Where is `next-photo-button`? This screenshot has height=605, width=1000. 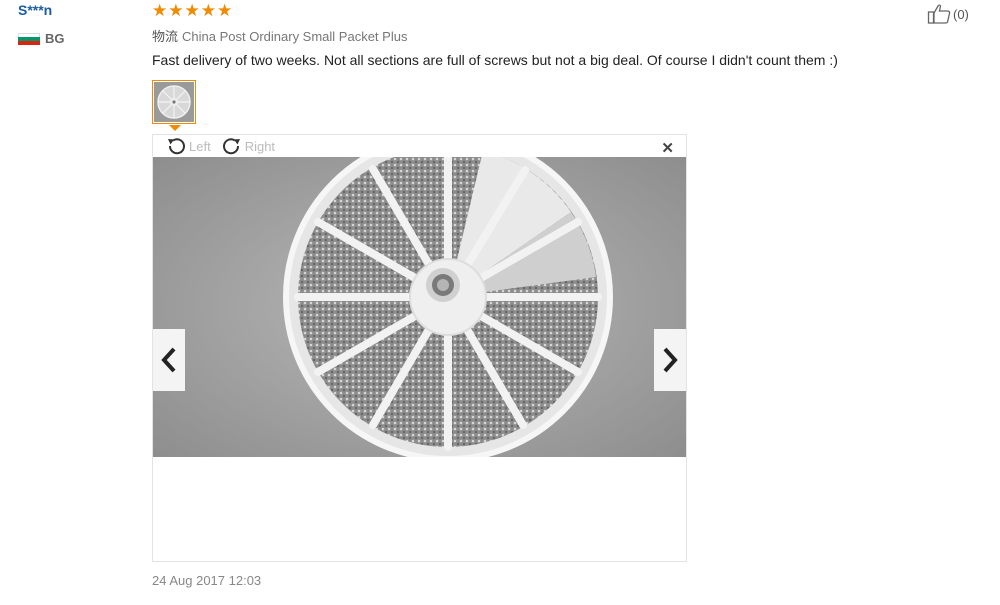
next-photo-button is located at coordinates (670, 360).